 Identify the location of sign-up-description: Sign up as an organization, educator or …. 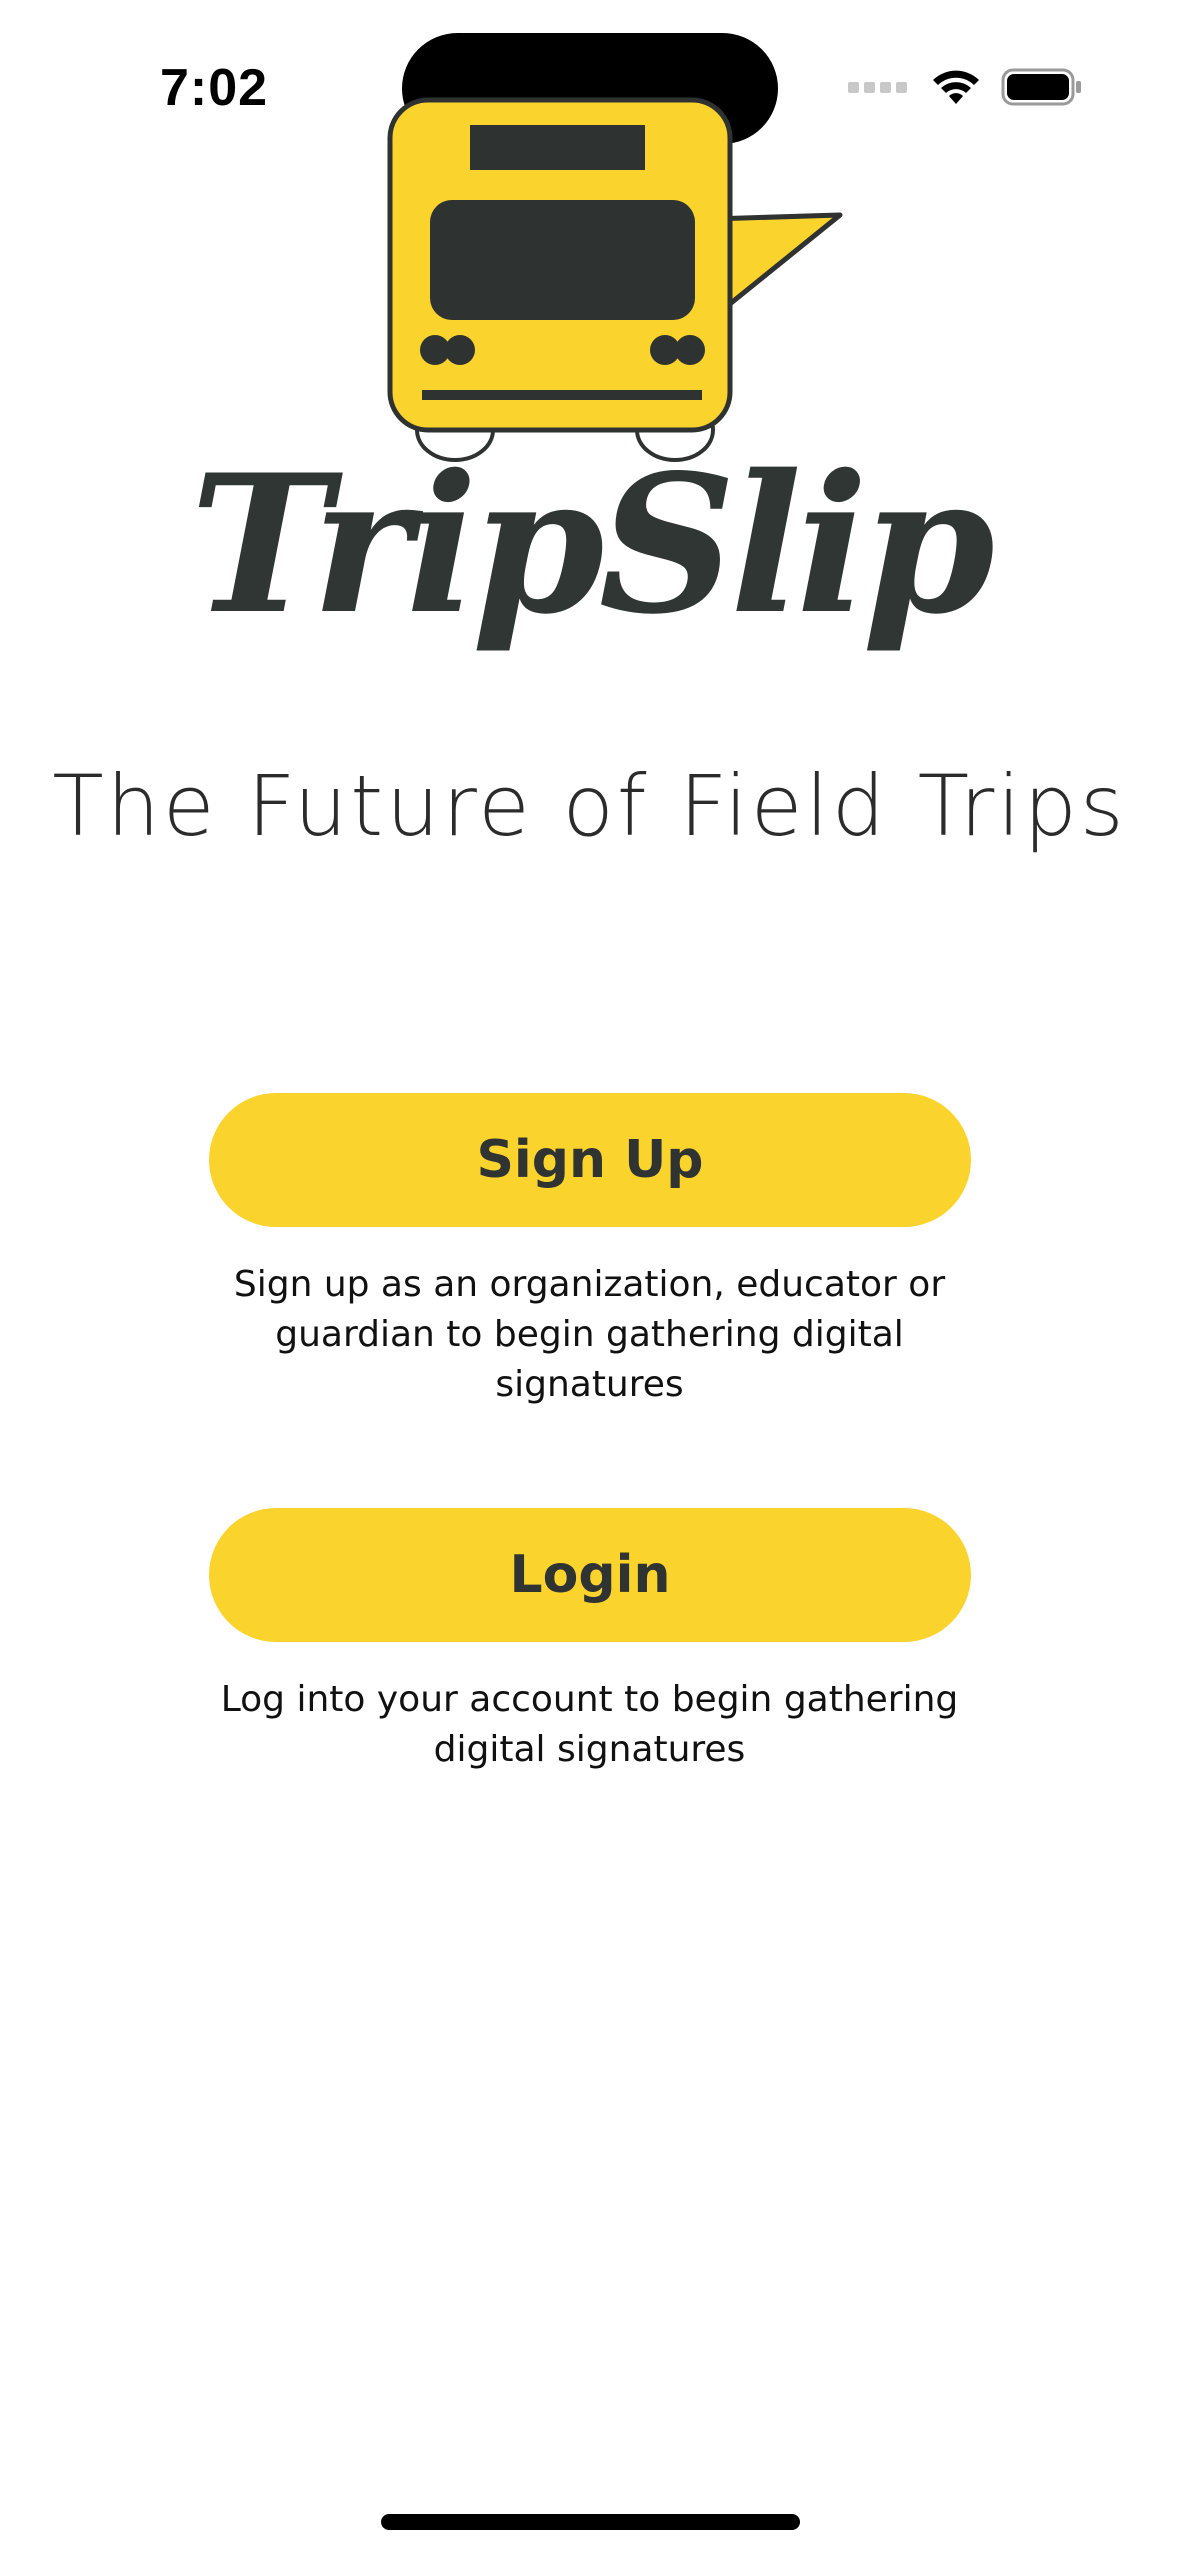
(589, 1334).